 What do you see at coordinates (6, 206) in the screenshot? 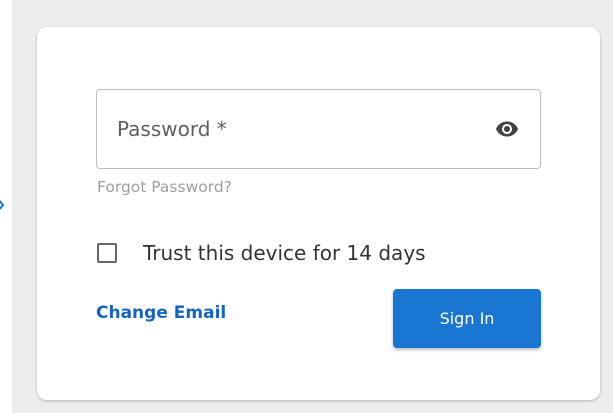
I see `left-panel-edge` at bounding box center [6, 206].